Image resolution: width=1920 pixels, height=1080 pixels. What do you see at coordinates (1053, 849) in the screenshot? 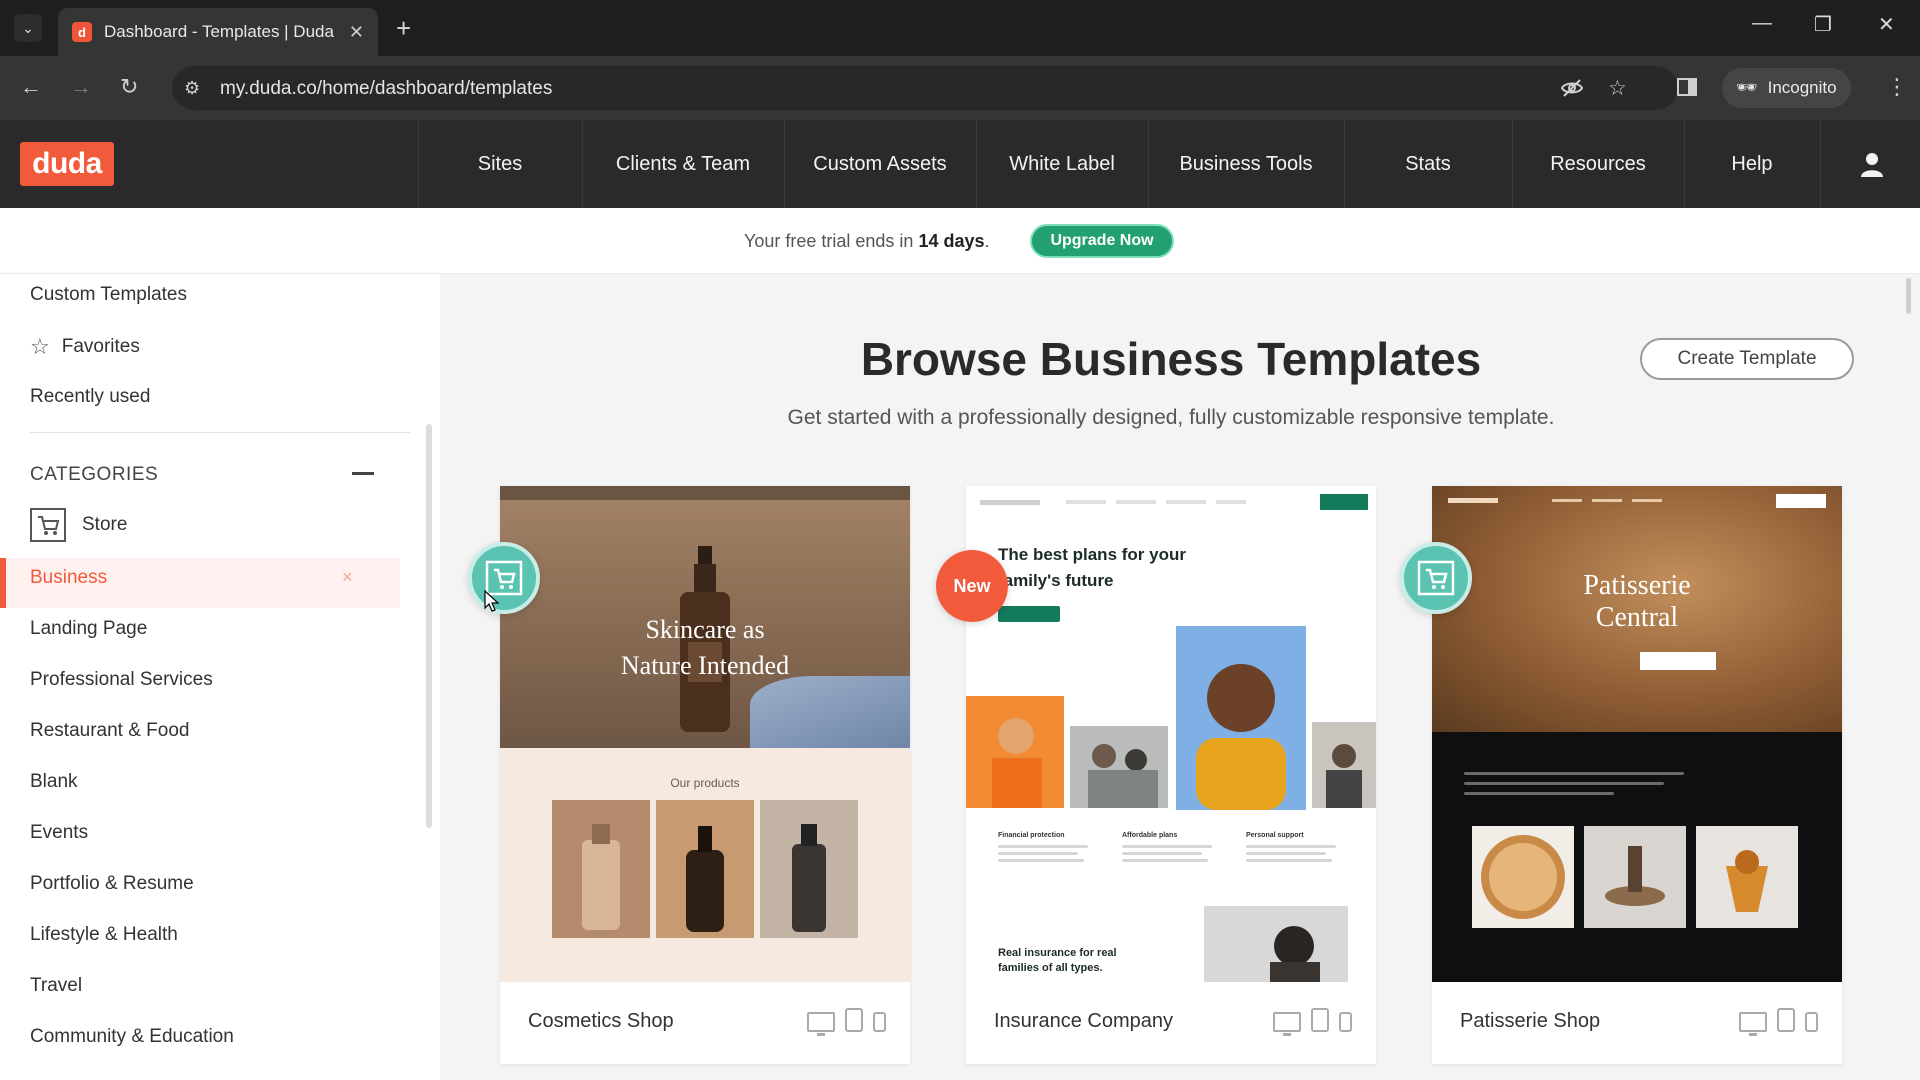
I see `preview-feature-1: Financial protection` at bounding box center [1053, 849].